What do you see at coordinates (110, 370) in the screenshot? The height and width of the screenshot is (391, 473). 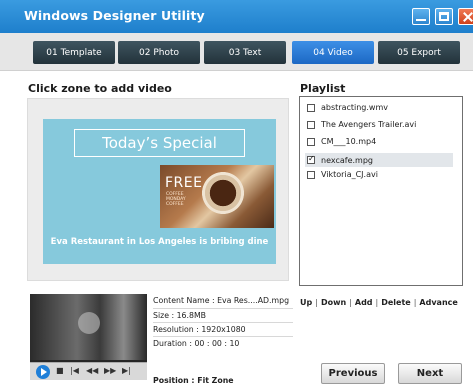 I see `fast-forward-icon: ▶▶` at bounding box center [110, 370].